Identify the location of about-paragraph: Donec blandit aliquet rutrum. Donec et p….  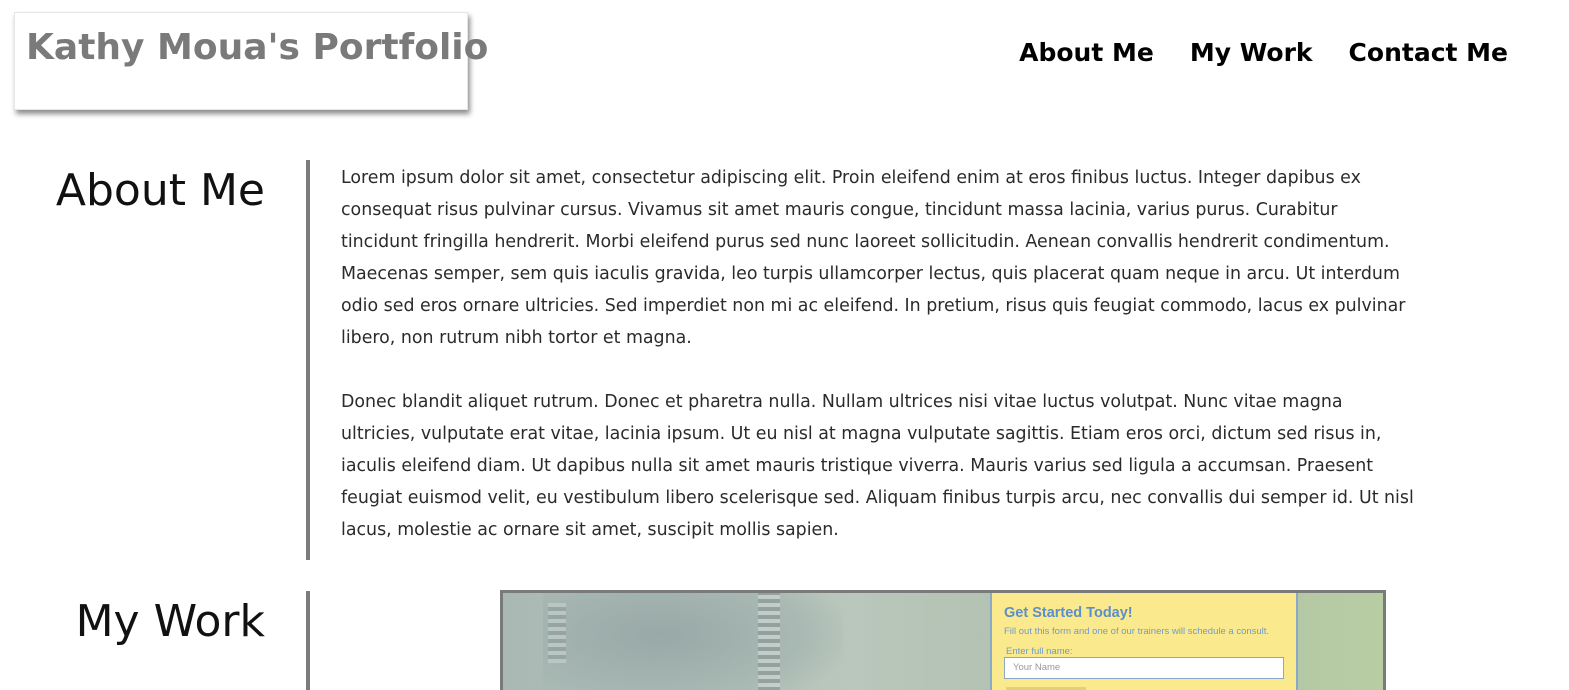
(877, 466).